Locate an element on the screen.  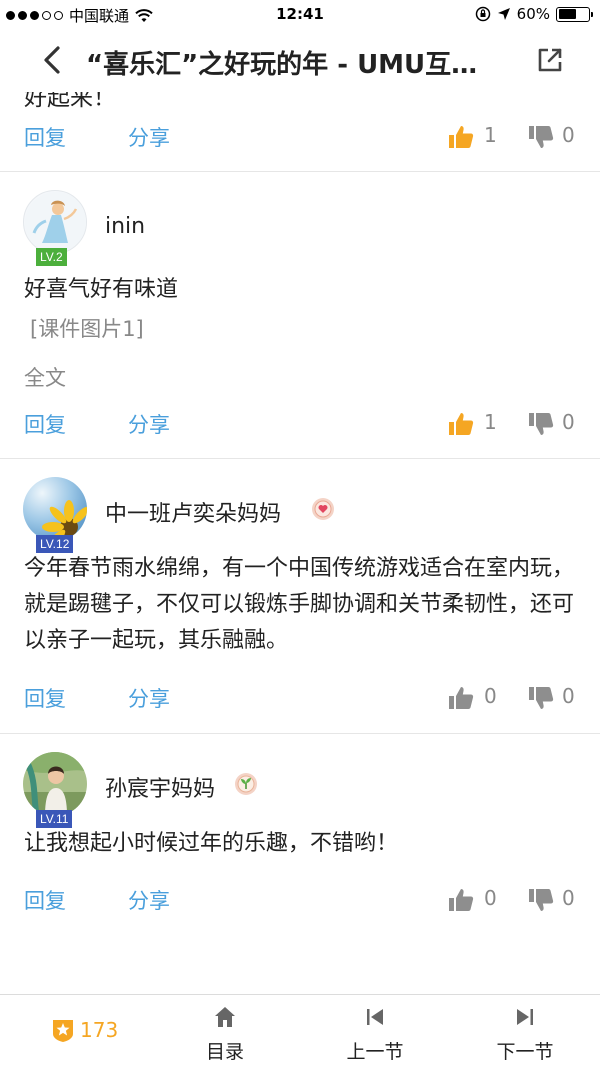
full-text-link: 全文 is located at coordinates (45, 377).